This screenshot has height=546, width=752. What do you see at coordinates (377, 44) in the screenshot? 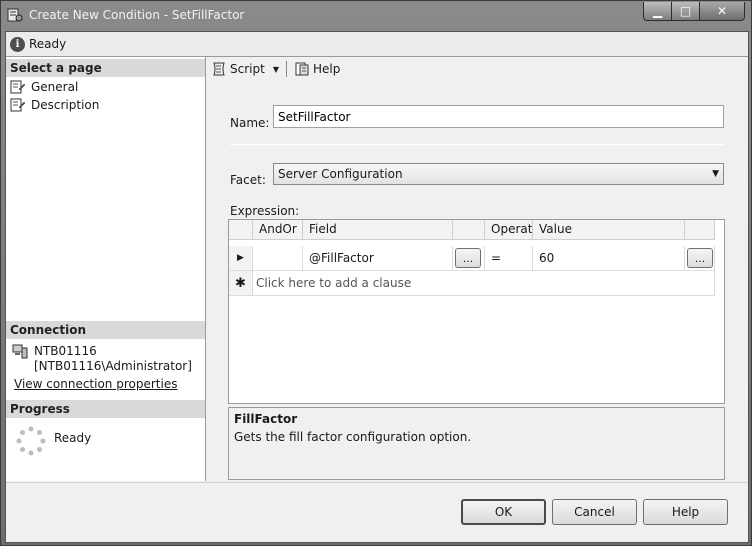
I see `status-bar: i Ready` at bounding box center [377, 44].